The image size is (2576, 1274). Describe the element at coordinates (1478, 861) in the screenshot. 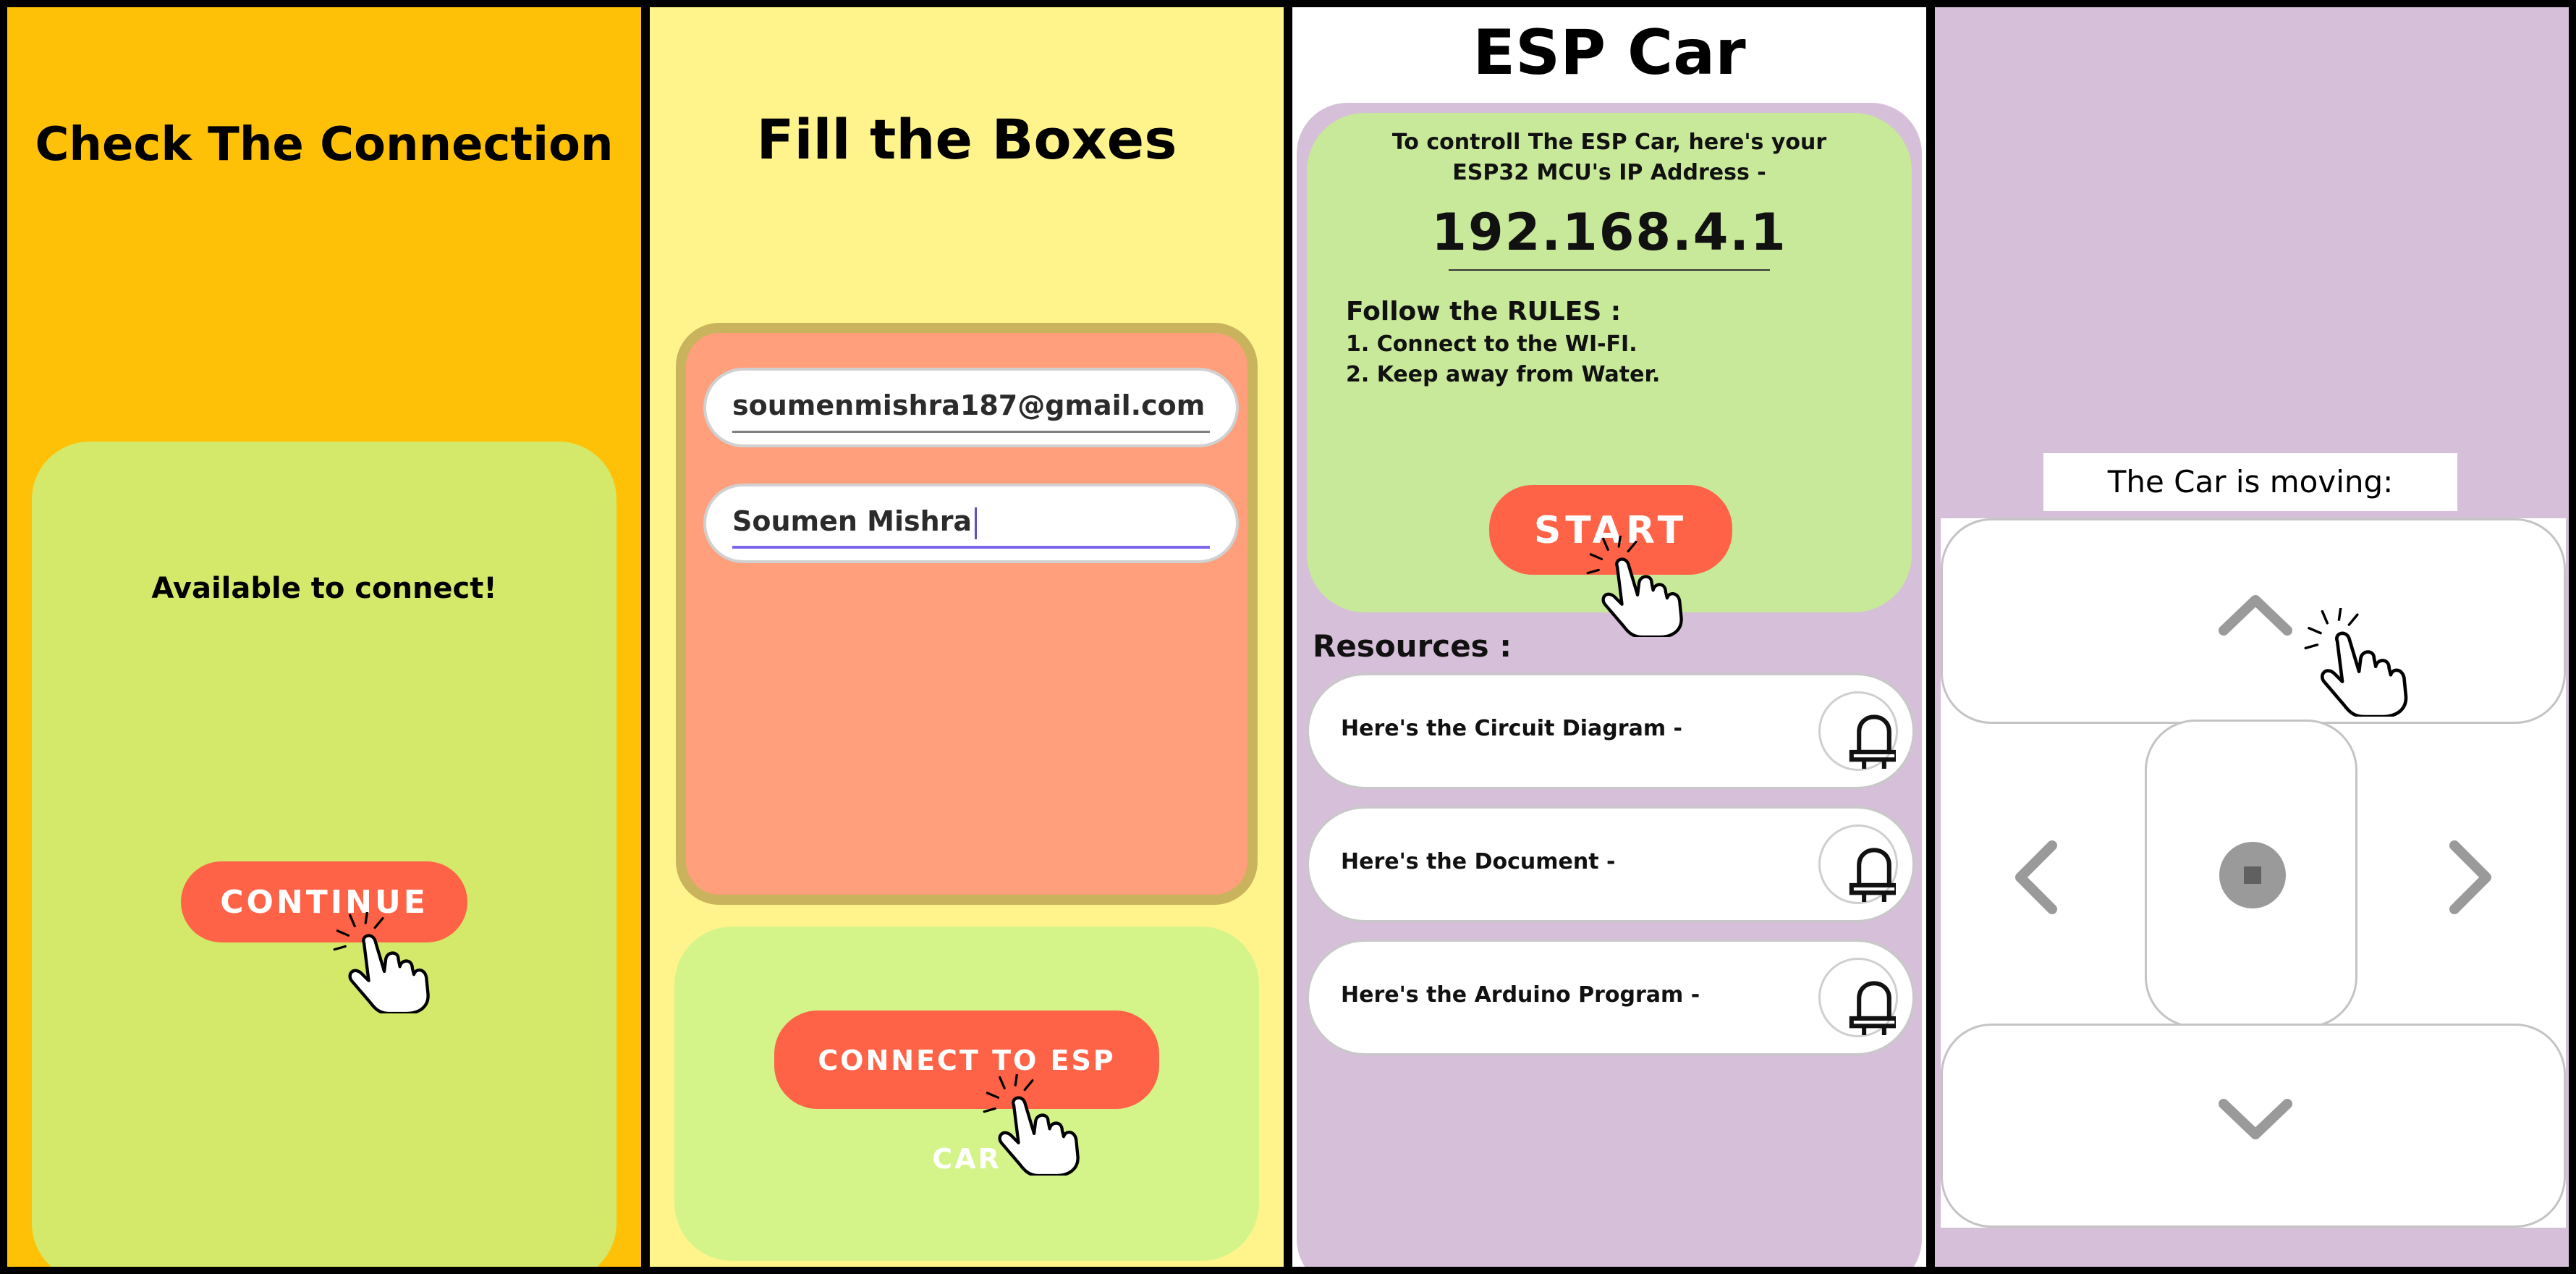

I see `resource-label: Here's the Document -` at that location.